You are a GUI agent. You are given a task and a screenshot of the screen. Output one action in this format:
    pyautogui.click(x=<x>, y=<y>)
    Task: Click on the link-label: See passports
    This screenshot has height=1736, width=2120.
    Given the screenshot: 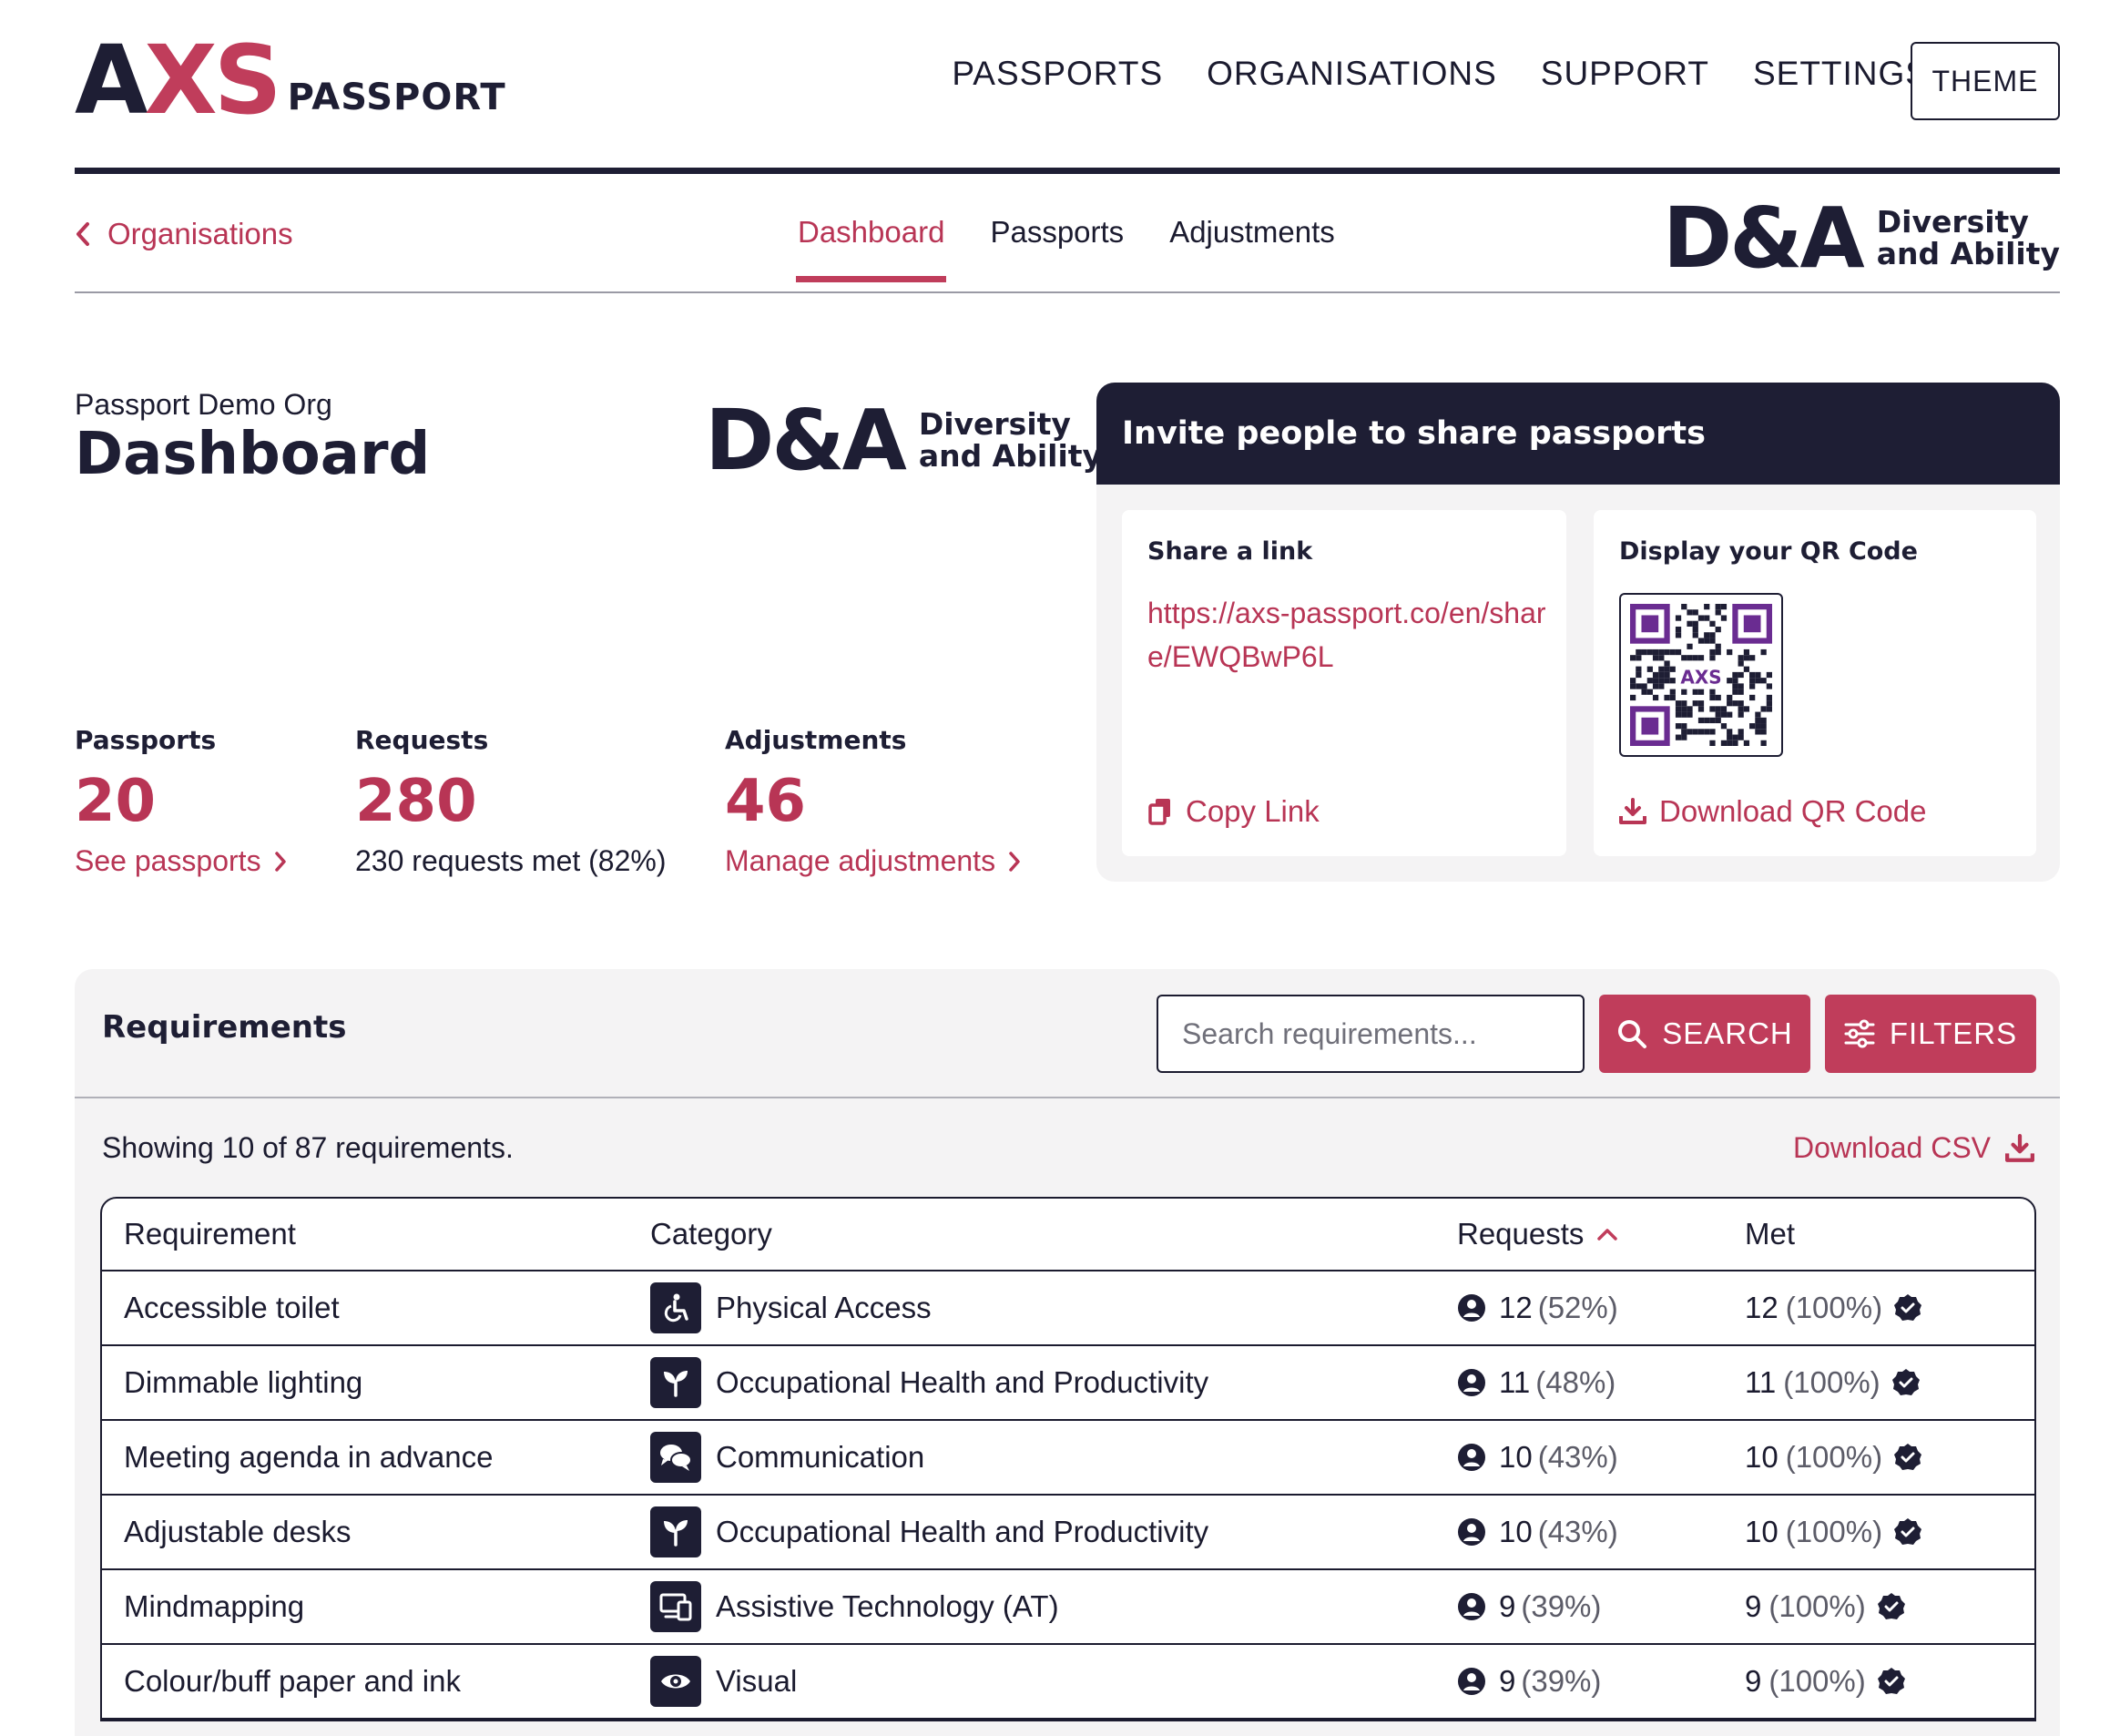 What is the action you would take?
    pyautogui.click(x=168, y=860)
    